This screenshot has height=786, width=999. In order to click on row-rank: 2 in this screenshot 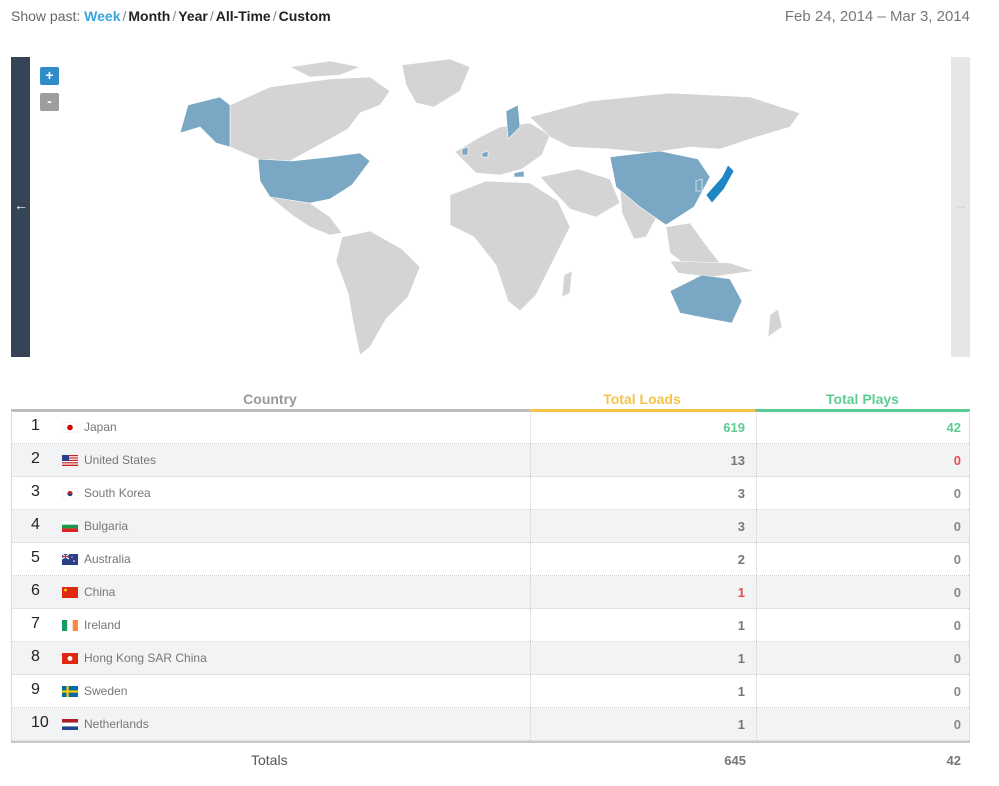, I will do `click(35, 458)`.